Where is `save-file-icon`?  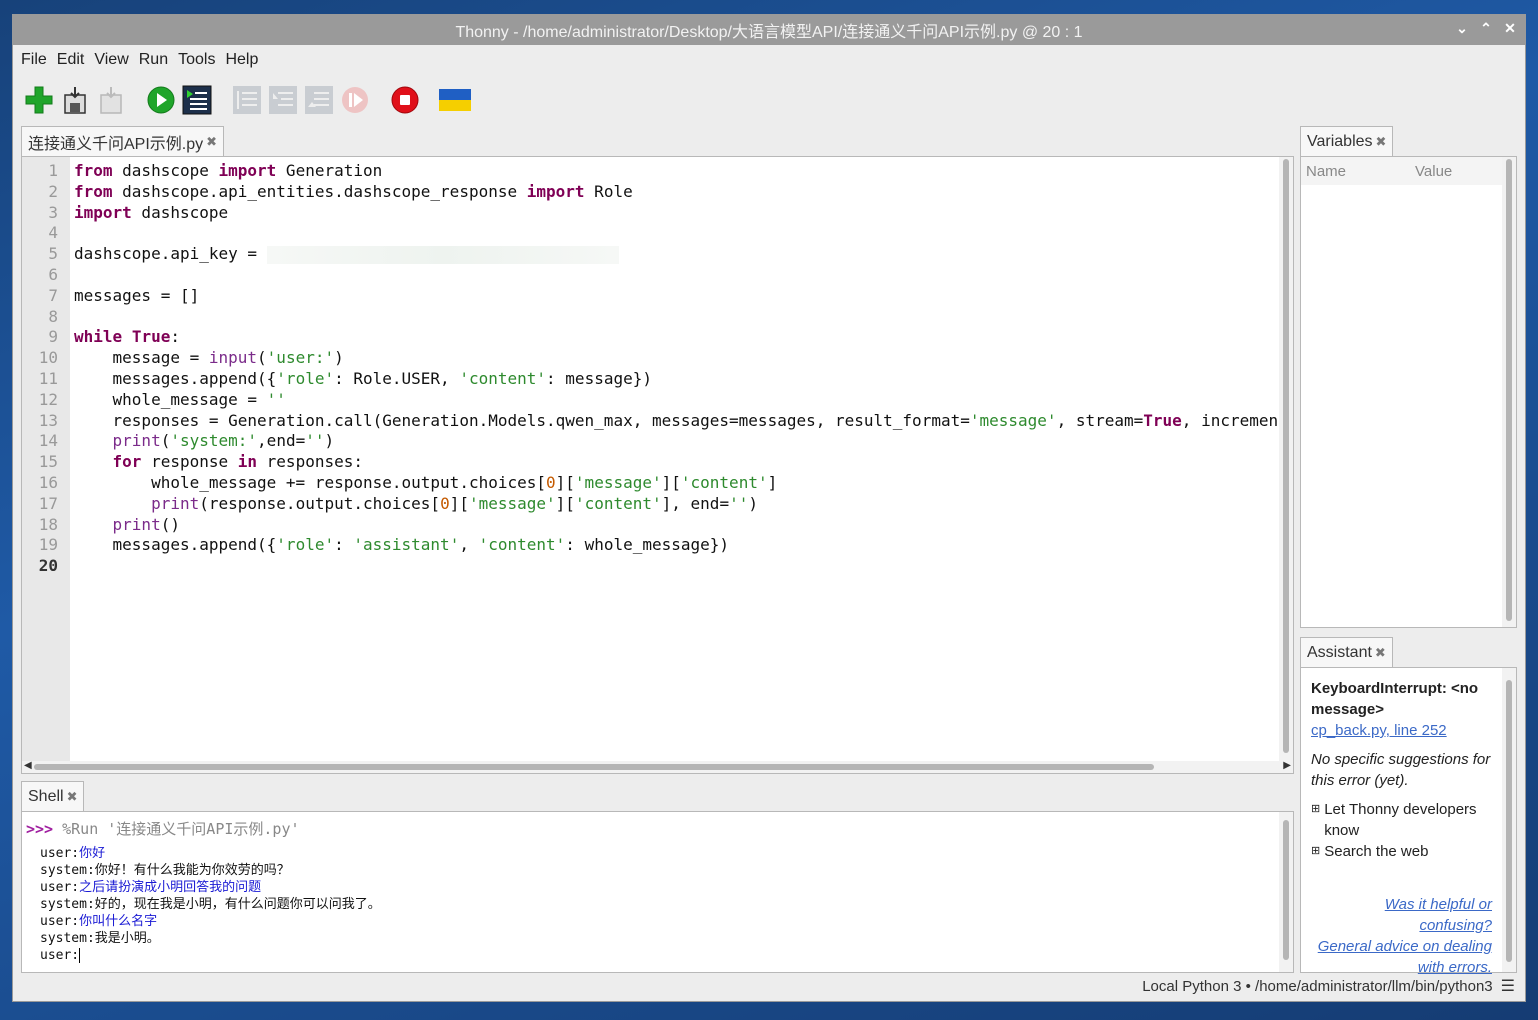 save-file-icon is located at coordinates (75, 100).